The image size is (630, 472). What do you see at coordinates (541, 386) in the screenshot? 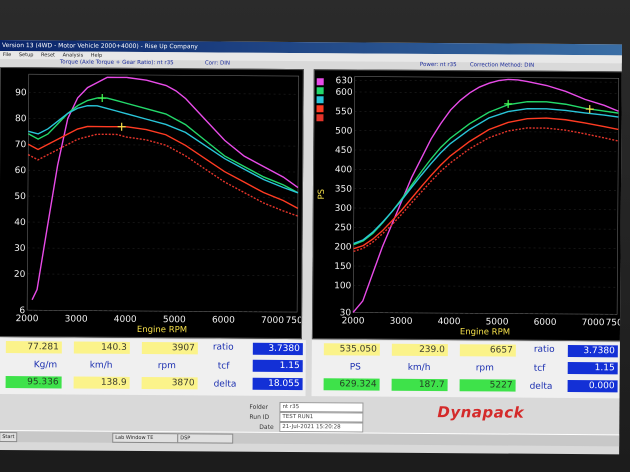
I see `delta-label-right: delta` at bounding box center [541, 386].